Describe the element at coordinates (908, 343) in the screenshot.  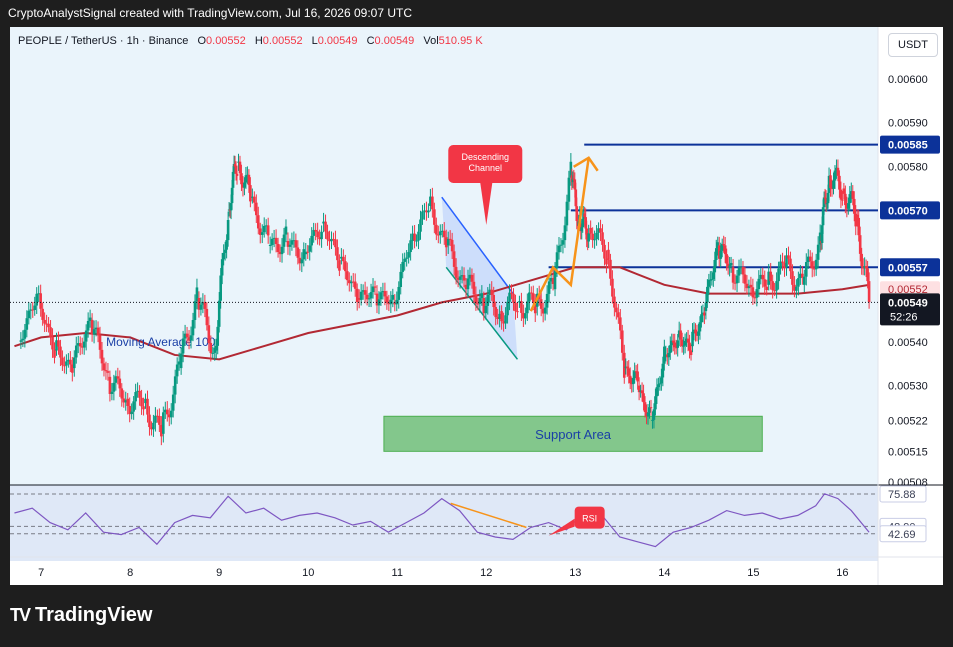
I see `price-tick-label: 0.00540` at that location.